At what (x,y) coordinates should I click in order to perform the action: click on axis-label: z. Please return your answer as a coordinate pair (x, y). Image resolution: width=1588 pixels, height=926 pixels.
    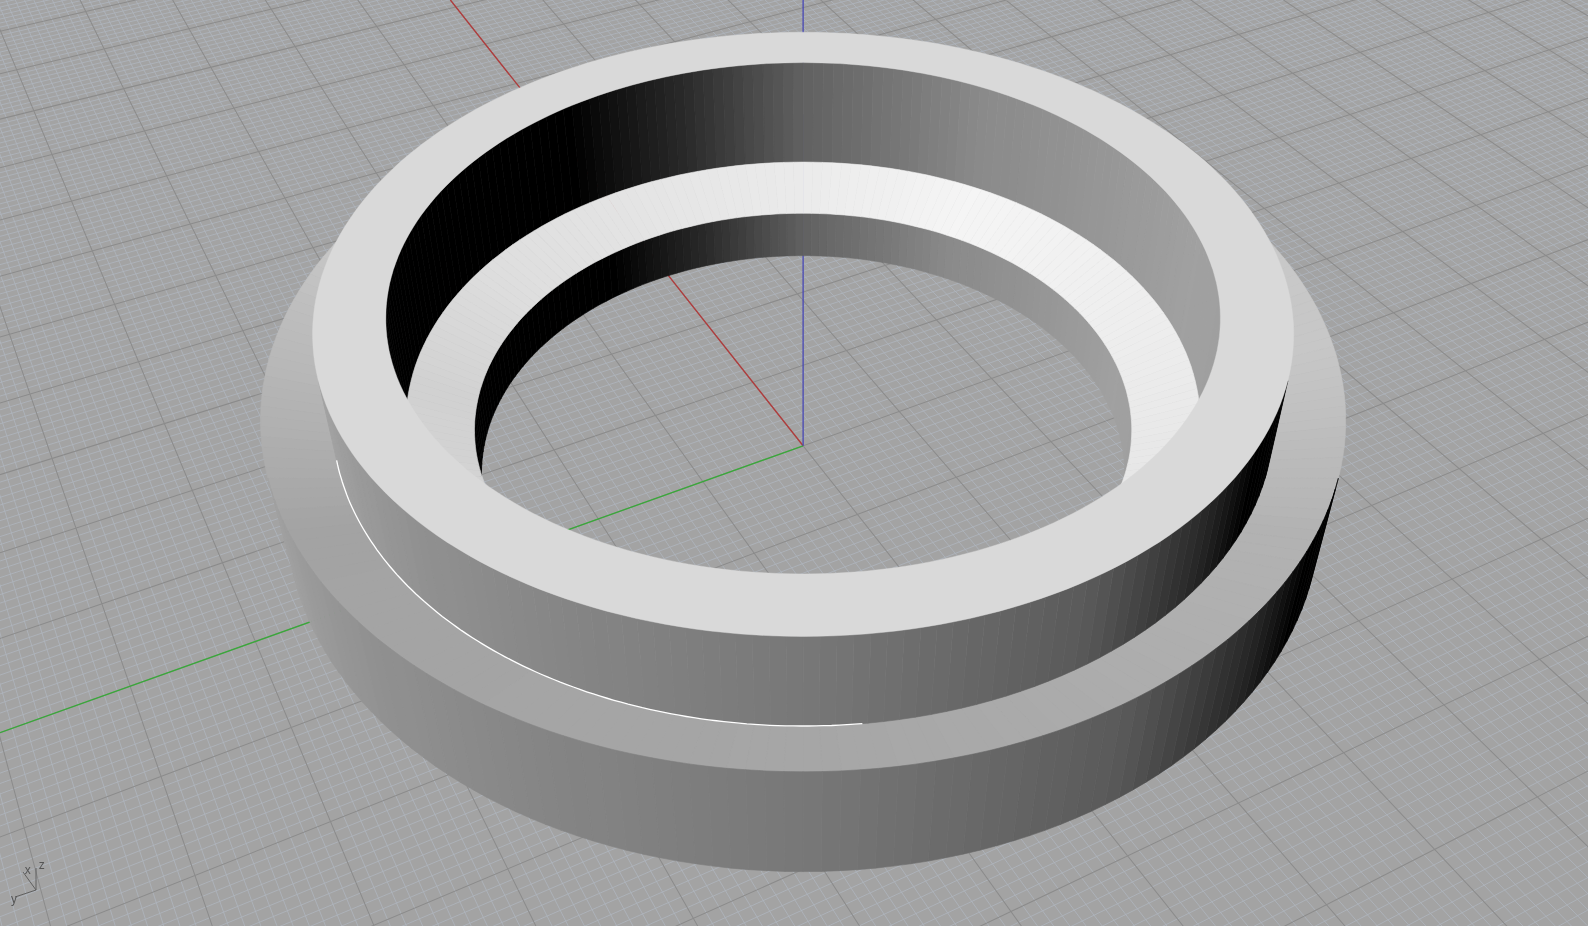
    Looking at the image, I should click on (41, 864).